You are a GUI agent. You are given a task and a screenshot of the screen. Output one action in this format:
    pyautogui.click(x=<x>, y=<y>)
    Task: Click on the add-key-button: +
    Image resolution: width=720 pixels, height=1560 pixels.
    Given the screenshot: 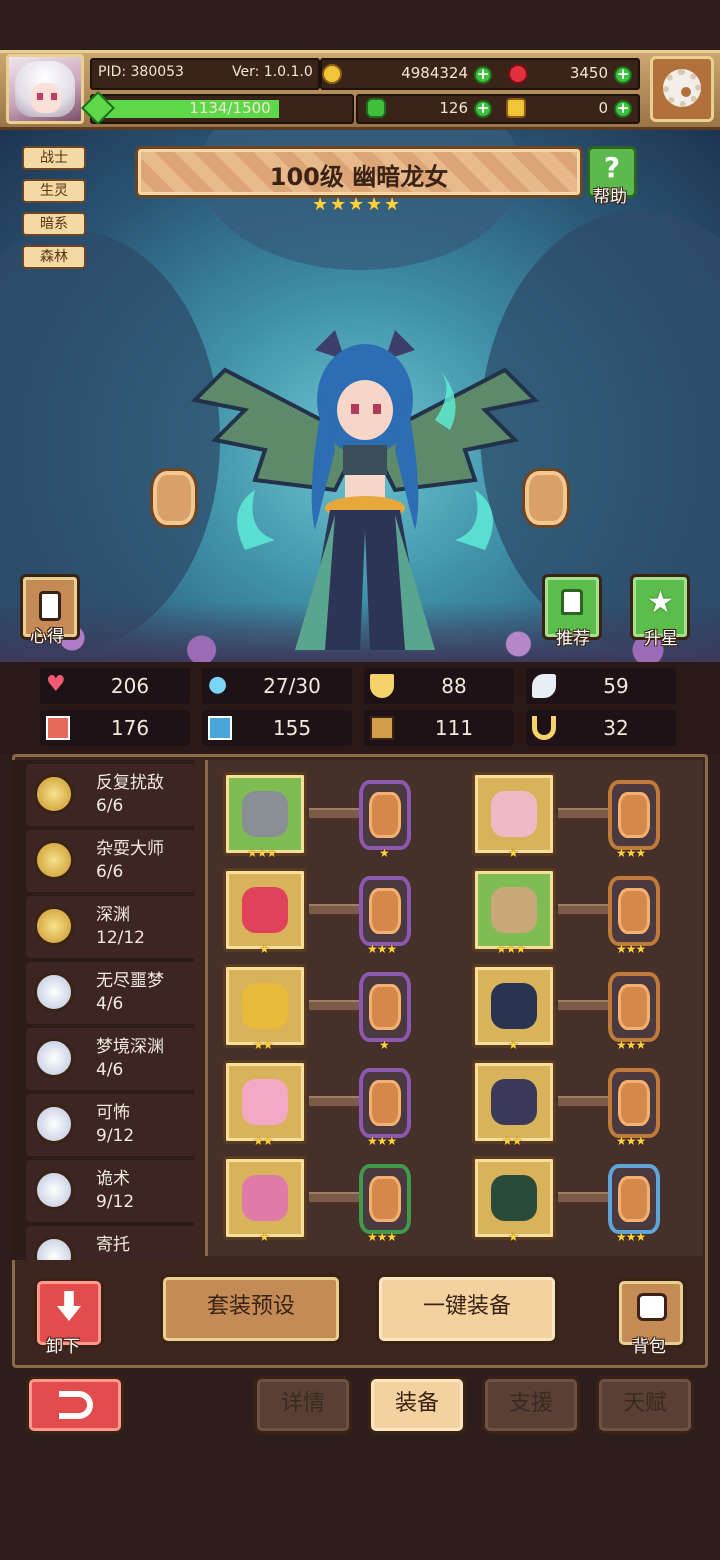 What is the action you would take?
    pyautogui.click(x=623, y=109)
    